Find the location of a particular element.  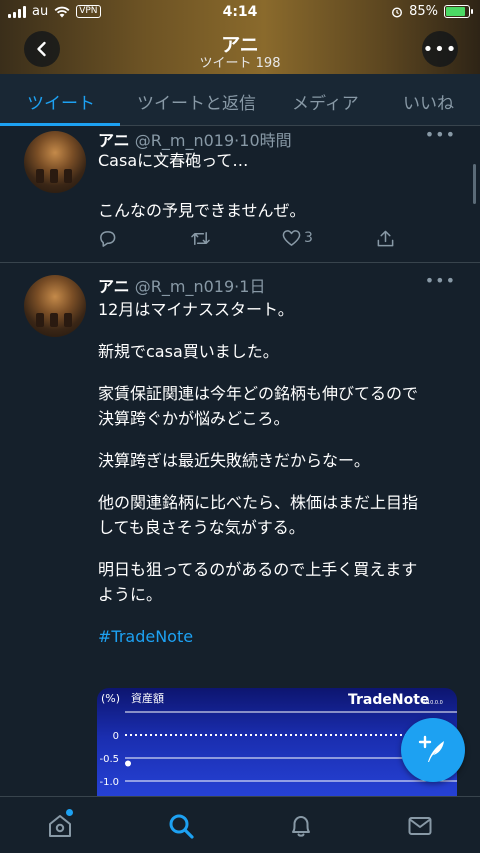

tweet-line: ように。 is located at coordinates (130, 594).